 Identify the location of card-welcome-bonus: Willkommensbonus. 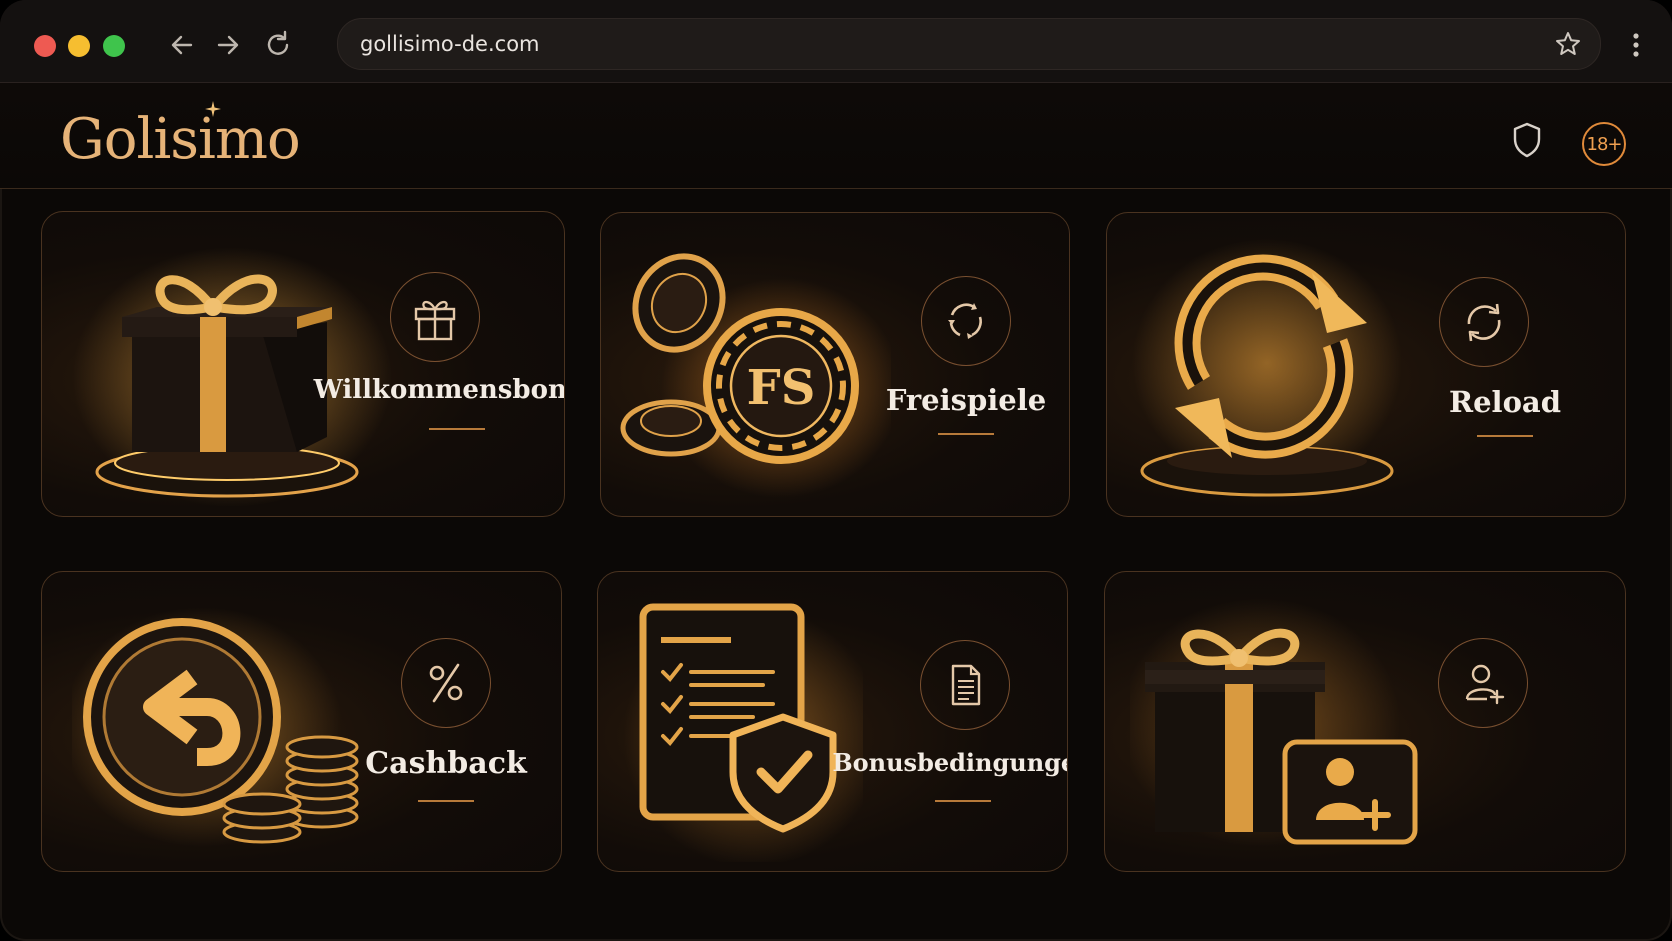
(303, 364).